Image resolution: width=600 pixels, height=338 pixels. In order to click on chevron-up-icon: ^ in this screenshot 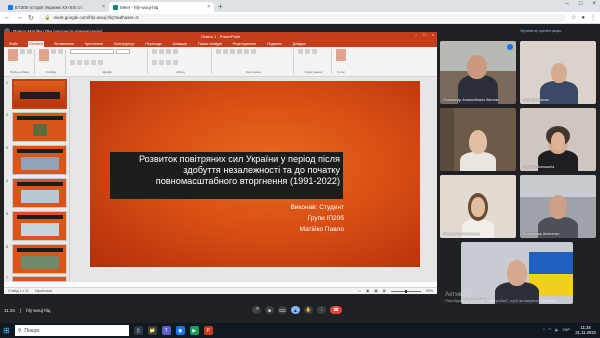, I will do `click(544, 329)`.